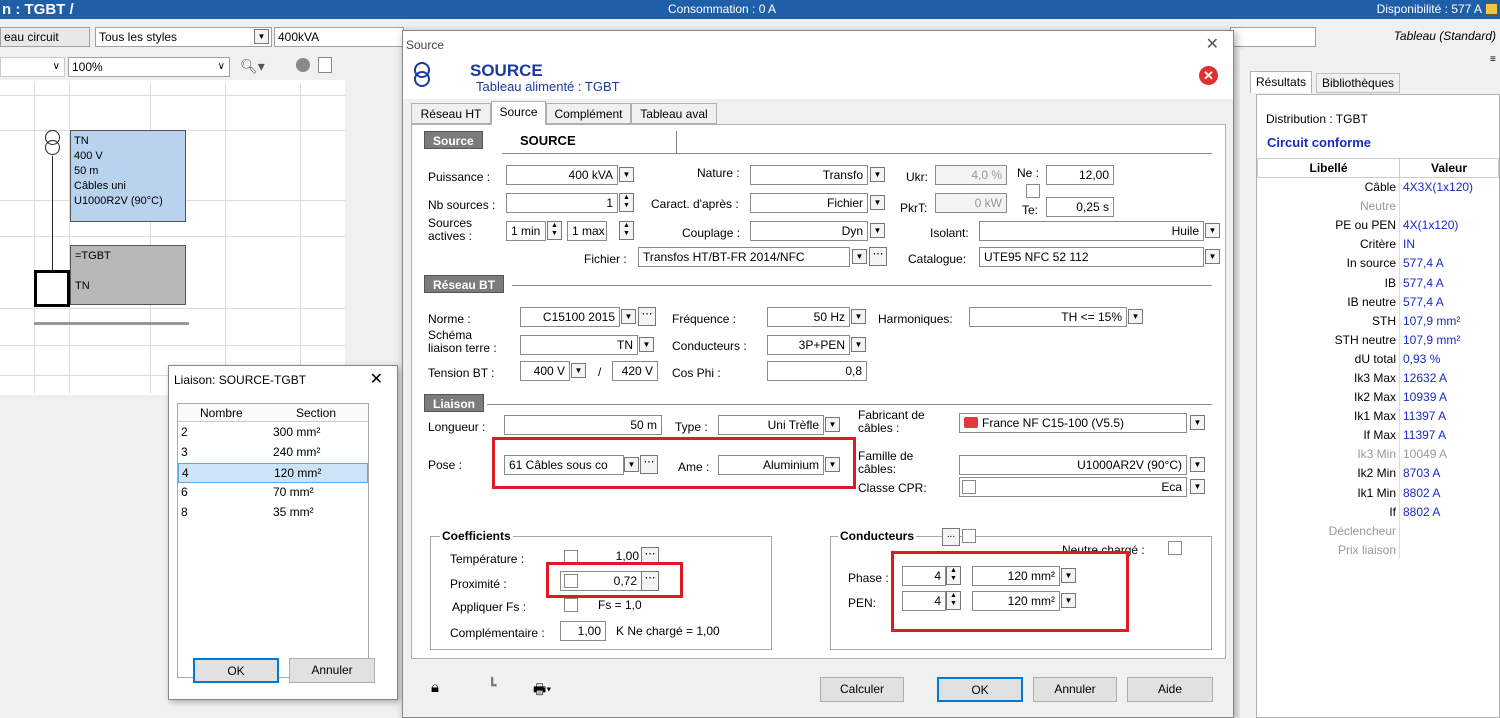 This screenshot has width=1500, height=718. What do you see at coordinates (587, 231) in the screenshot?
I see `sa-max-field: 1 max` at bounding box center [587, 231].